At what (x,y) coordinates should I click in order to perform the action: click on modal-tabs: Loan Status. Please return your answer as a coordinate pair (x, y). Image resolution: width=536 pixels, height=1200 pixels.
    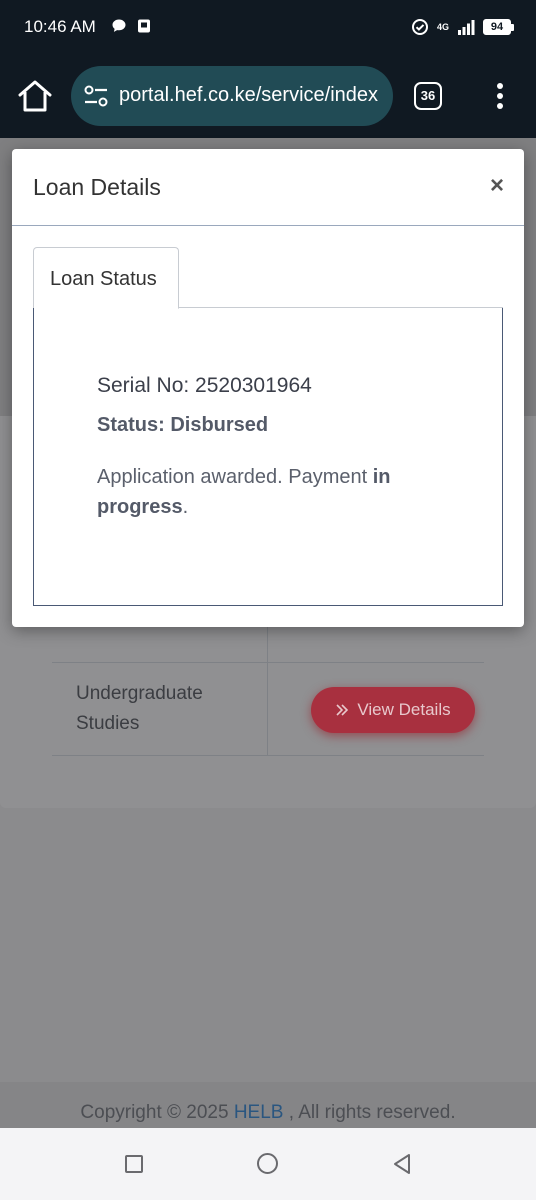
    Looking at the image, I should click on (268, 278).